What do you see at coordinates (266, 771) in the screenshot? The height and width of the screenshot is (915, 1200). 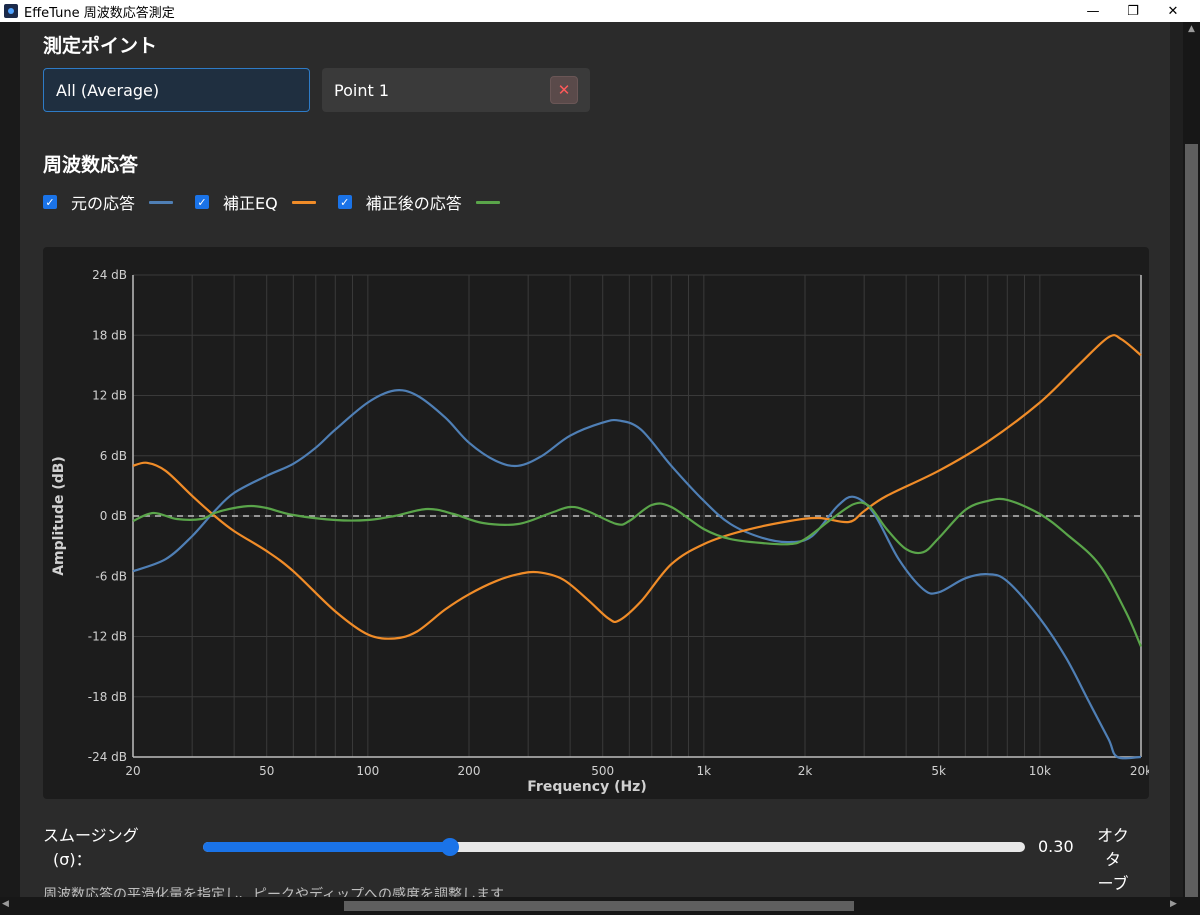 I see `x-tick-label: 50` at bounding box center [266, 771].